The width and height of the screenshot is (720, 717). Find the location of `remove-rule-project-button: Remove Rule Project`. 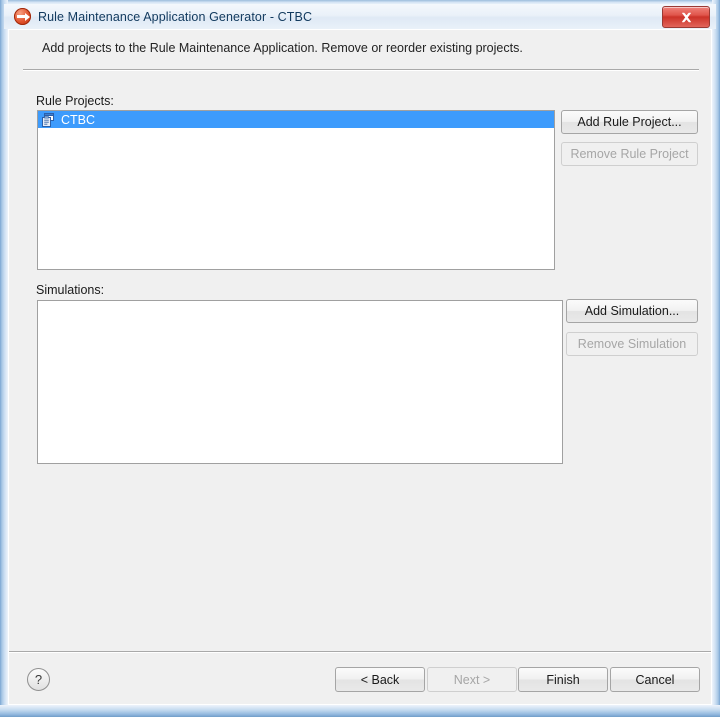

remove-rule-project-button: Remove Rule Project is located at coordinates (629, 154).